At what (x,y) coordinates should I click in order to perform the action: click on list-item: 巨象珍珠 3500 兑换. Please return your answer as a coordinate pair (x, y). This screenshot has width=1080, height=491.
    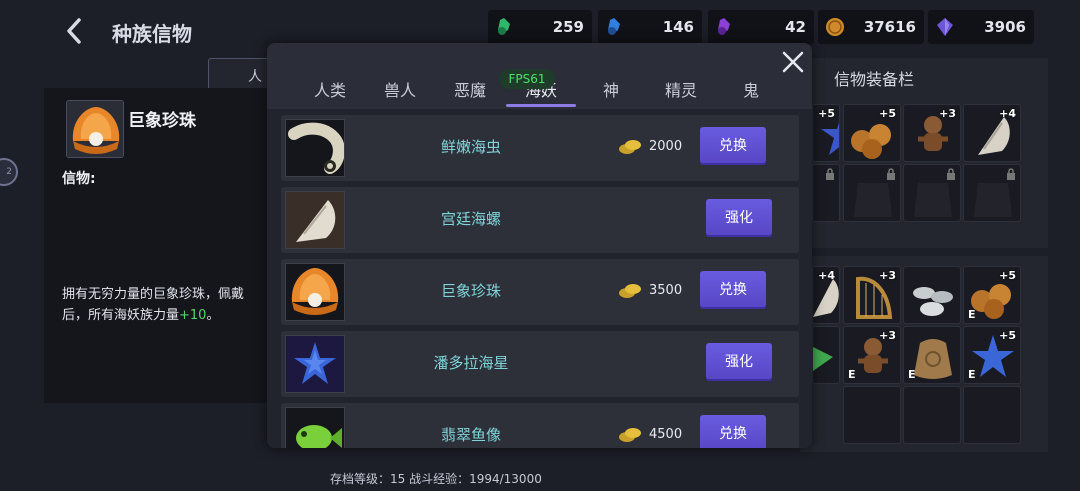
    Looking at the image, I should click on (540, 292).